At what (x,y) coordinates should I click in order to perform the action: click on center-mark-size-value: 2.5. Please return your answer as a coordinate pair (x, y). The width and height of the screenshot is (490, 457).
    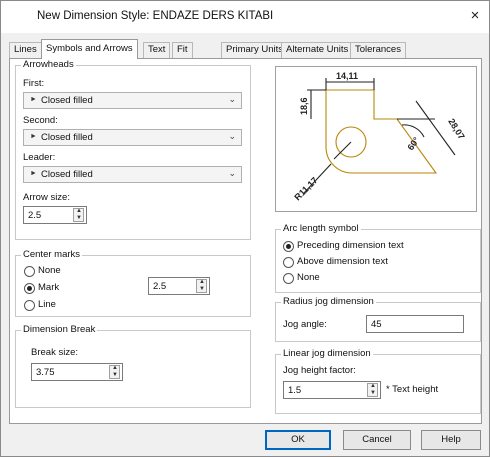
    Looking at the image, I should click on (160, 286).